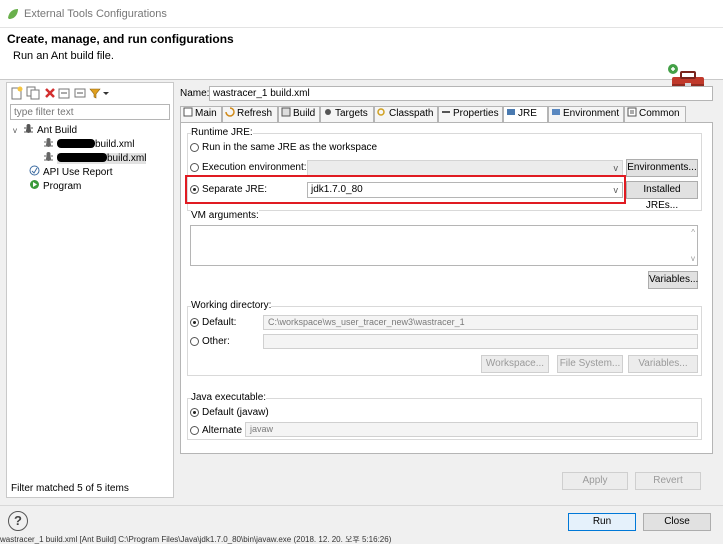 Image resolution: width=723 pixels, height=544 pixels. I want to click on tree-item-build-xml-2: build.xml, so click(95, 157).